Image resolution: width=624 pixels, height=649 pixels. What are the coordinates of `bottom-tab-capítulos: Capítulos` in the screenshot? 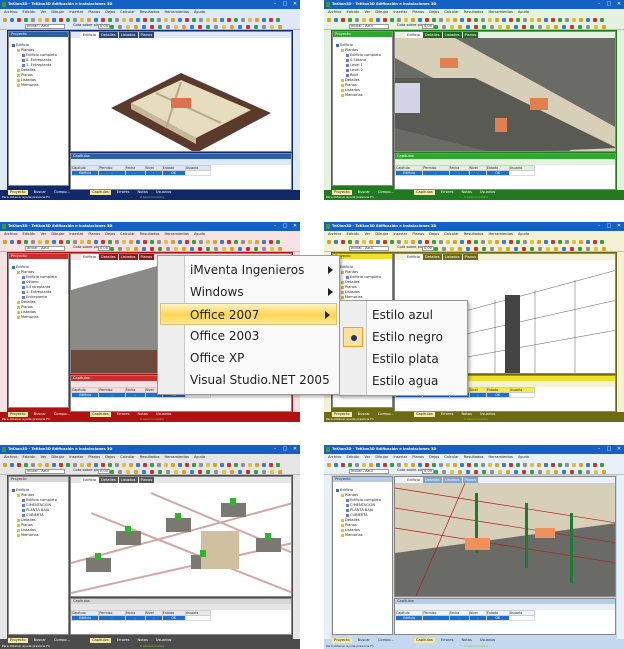 It's located at (100, 640).